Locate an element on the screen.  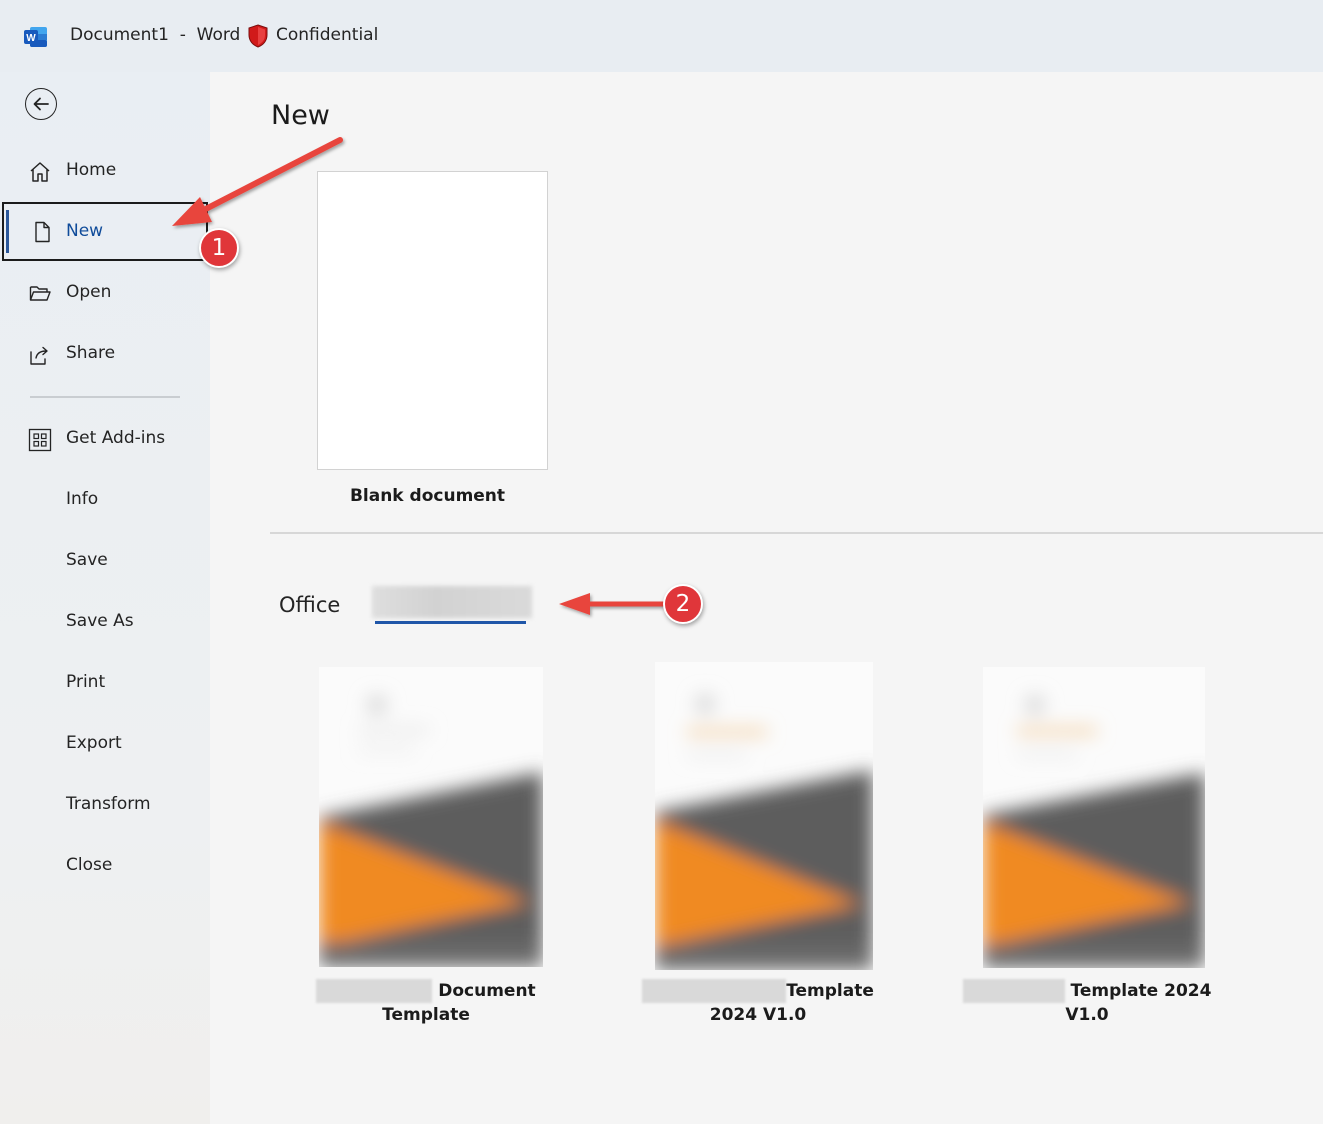
sidebar-item-label: Home is located at coordinates (91, 170).